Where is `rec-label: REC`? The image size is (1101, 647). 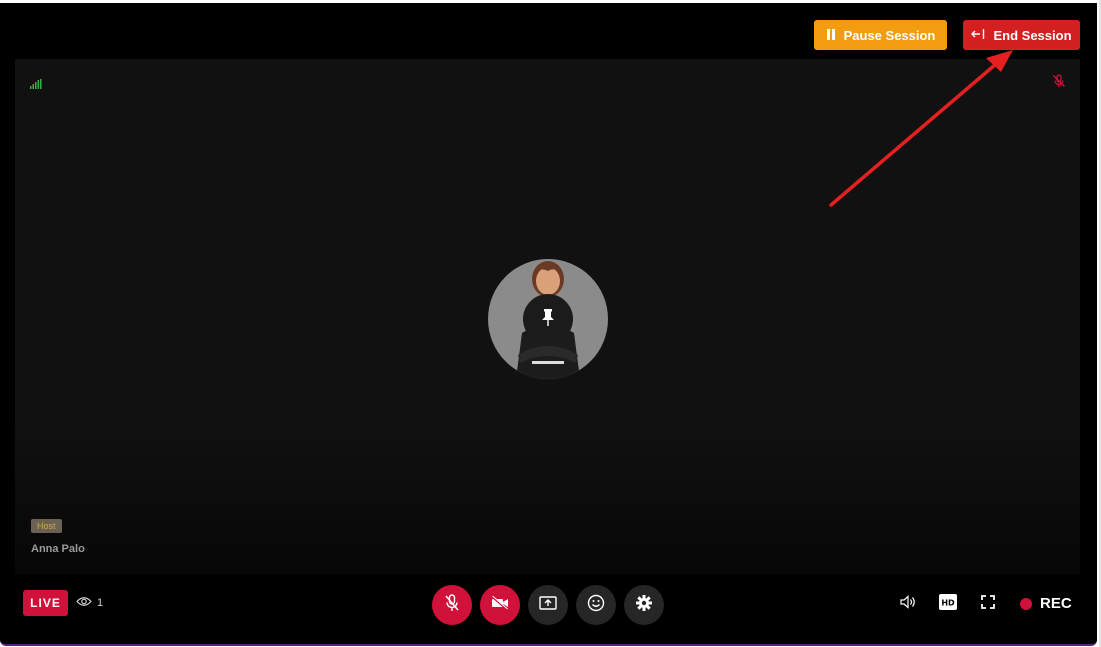 rec-label: REC is located at coordinates (1056, 603).